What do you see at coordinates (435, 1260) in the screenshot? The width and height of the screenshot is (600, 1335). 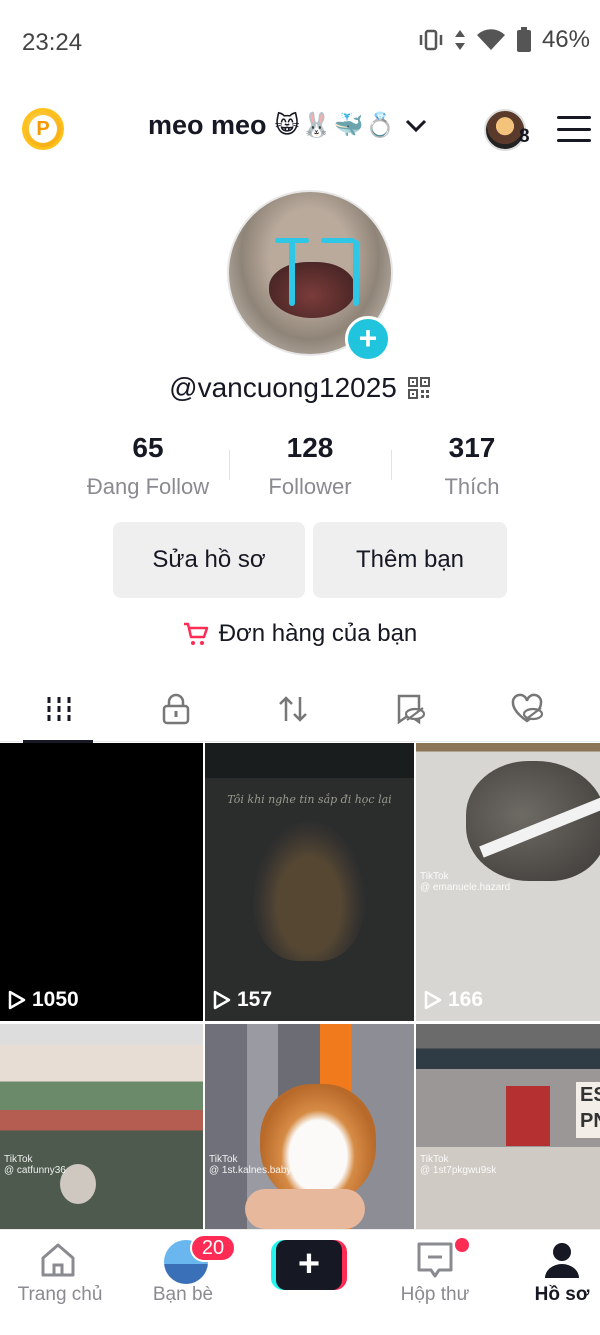 I see `inbox-icon` at bounding box center [435, 1260].